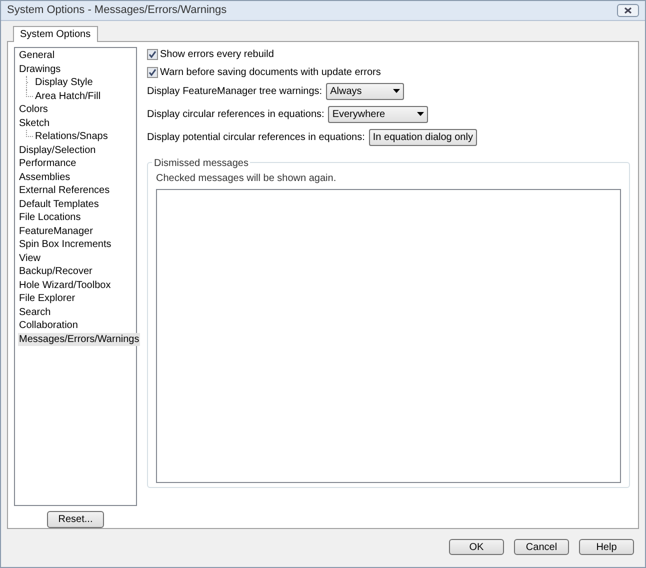 Image resolution: width=646 pixels, height=568 pixels. What do you see at coordinates (541, 547) in the screenshot?
I see `dialog-button: Cancel` at bounding box center [541, 547].